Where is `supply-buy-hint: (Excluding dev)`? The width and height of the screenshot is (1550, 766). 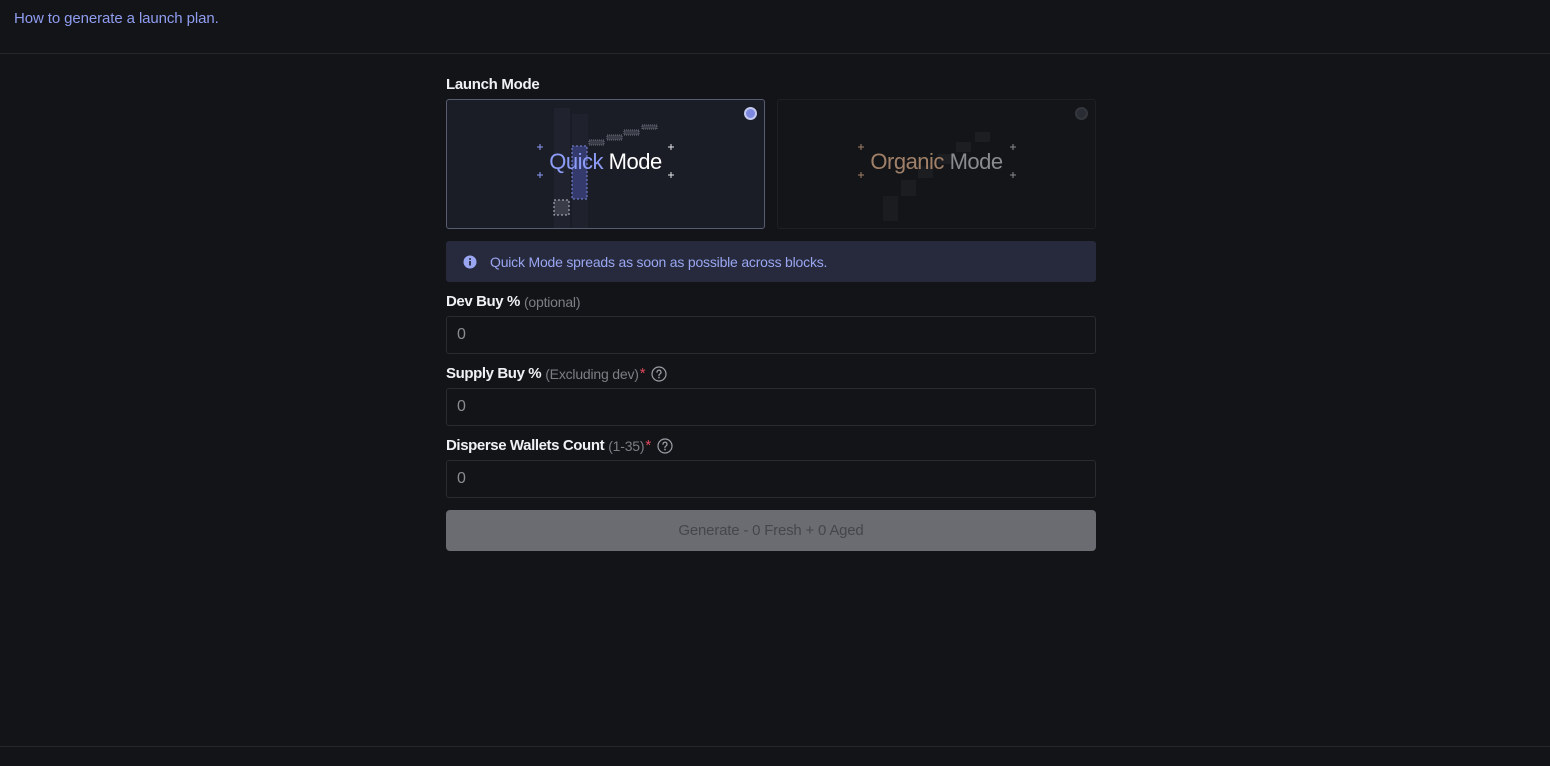 supply-buy-hint: (Excluding dev) is located at coordinates (592, 373).